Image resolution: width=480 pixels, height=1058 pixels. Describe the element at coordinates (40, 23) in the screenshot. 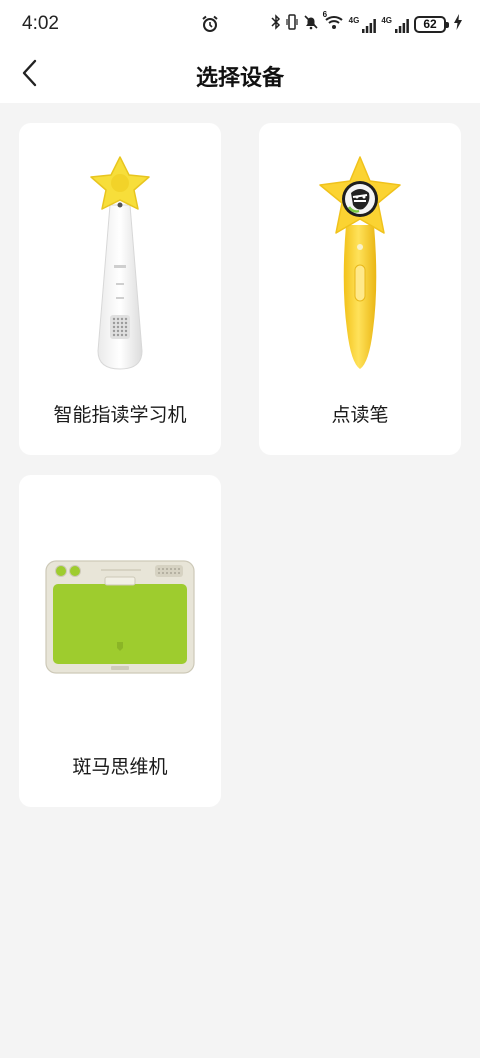

I see `status-time: 4:02` at that location.